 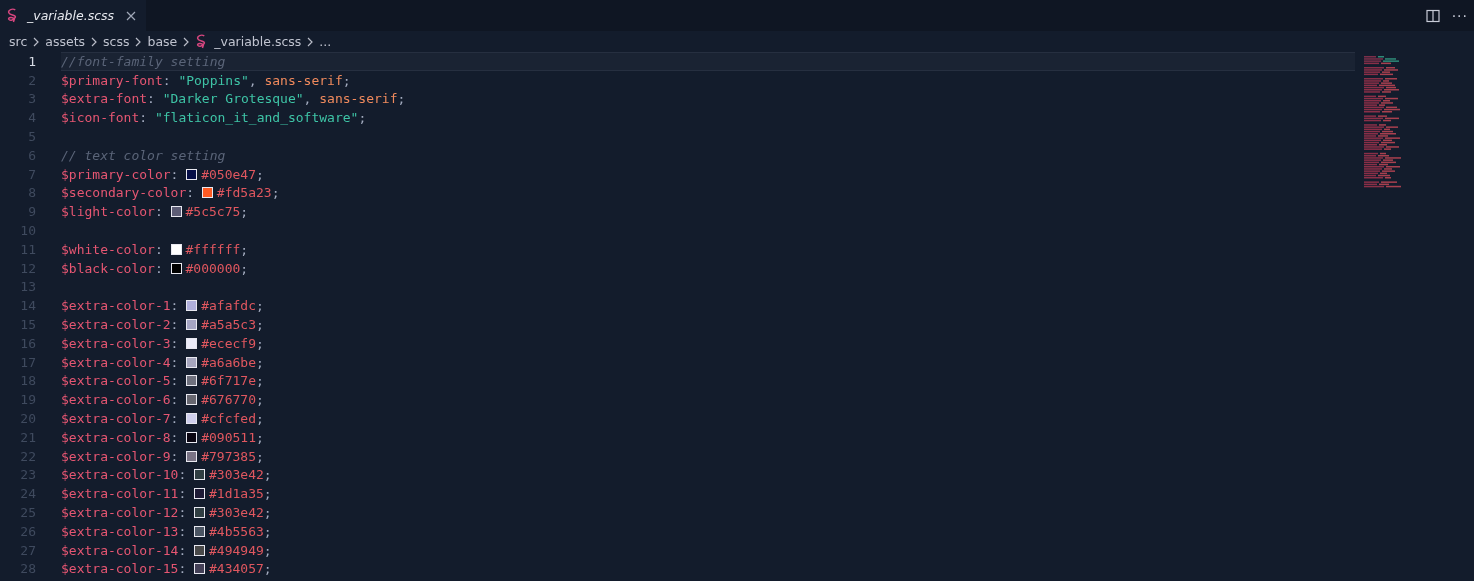 What do you see at coordinates (228, 381) in the screenshot?
I see `color-value: #6f717e` at bounding box center [228, 381].